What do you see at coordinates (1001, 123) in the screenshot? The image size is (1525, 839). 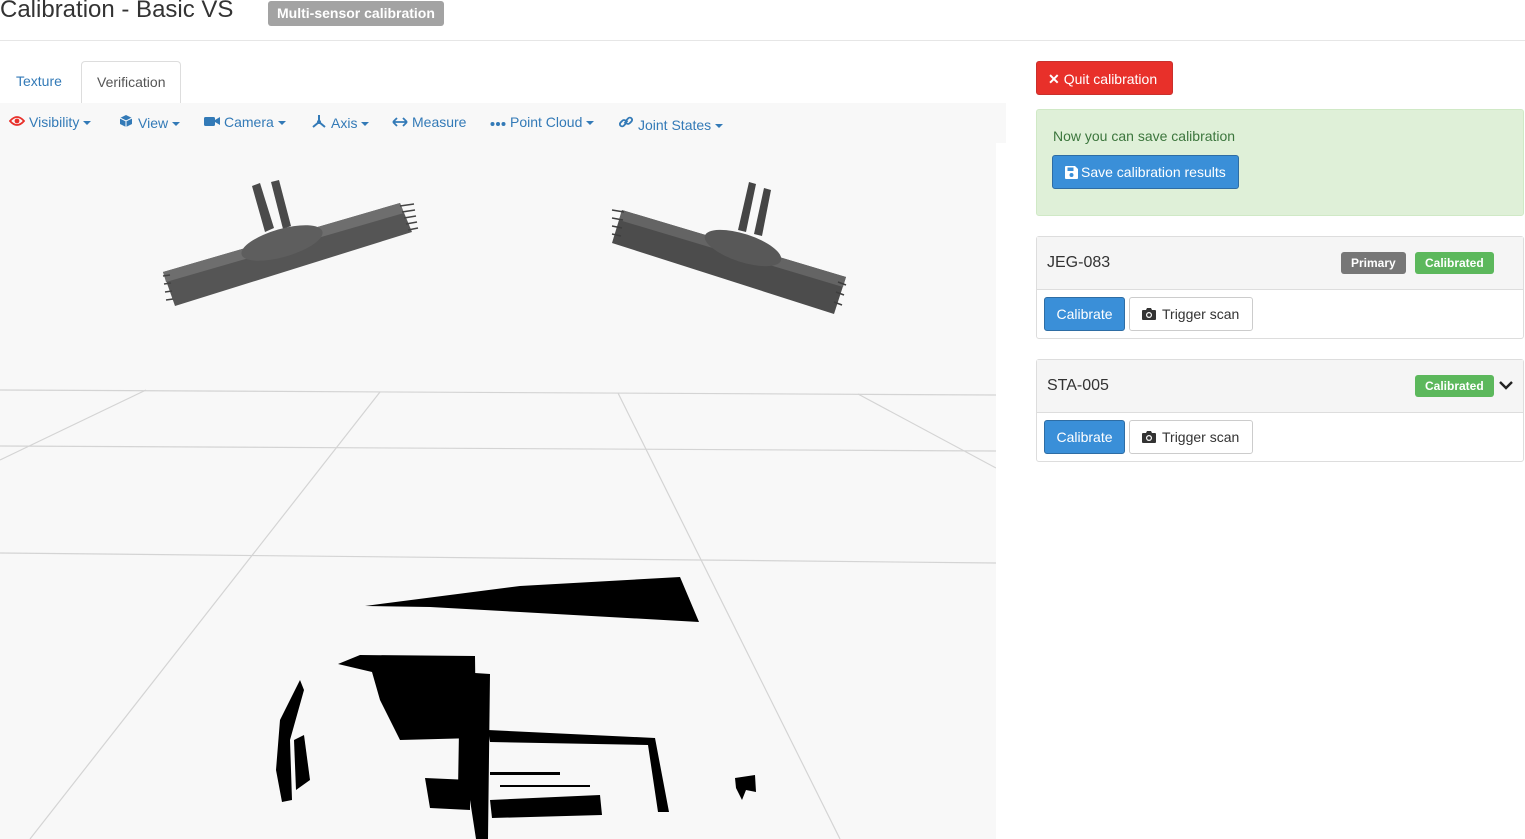 I see `toolbar-background` at bounding box center [1001, 123].